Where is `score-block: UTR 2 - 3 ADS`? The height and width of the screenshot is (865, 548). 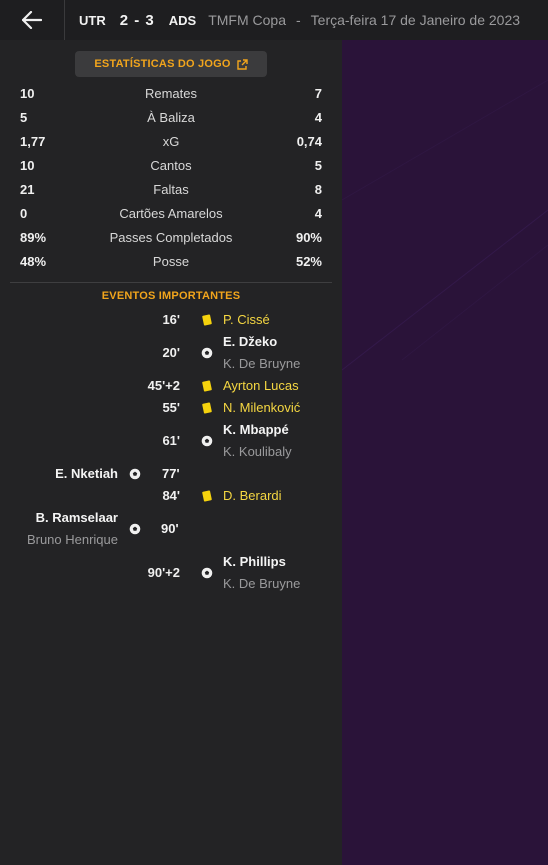
score-block: UTR 2 - 3 ADS is located at coordinates (137, 20).